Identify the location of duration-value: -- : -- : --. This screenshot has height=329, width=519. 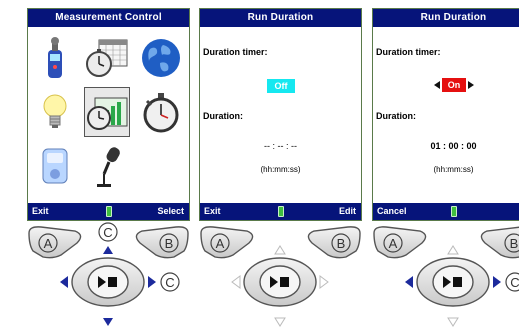
(280, 146).